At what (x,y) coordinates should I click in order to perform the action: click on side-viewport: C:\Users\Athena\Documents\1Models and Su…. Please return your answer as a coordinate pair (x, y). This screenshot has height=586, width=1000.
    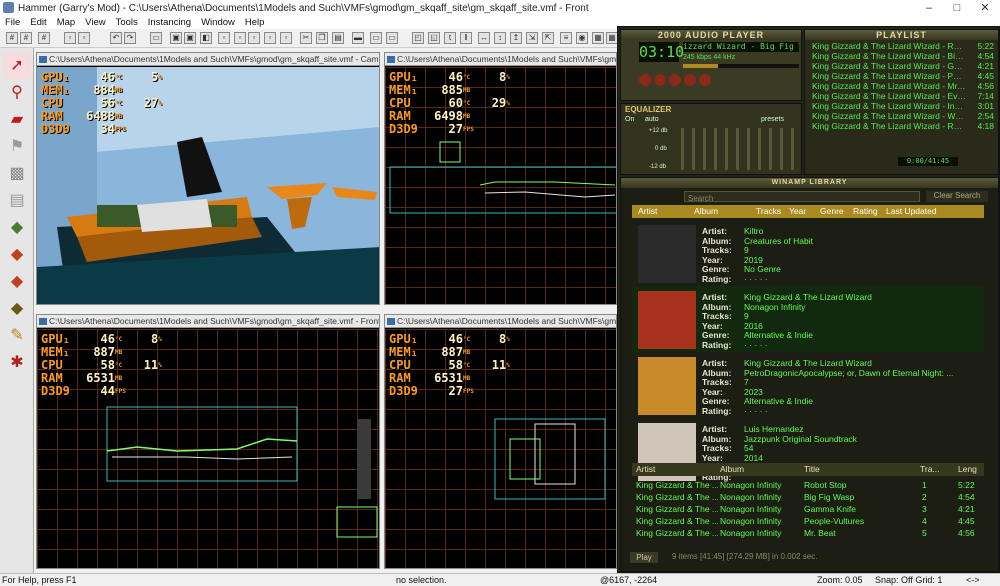
    Looking at the image, I should click on (500, 441).